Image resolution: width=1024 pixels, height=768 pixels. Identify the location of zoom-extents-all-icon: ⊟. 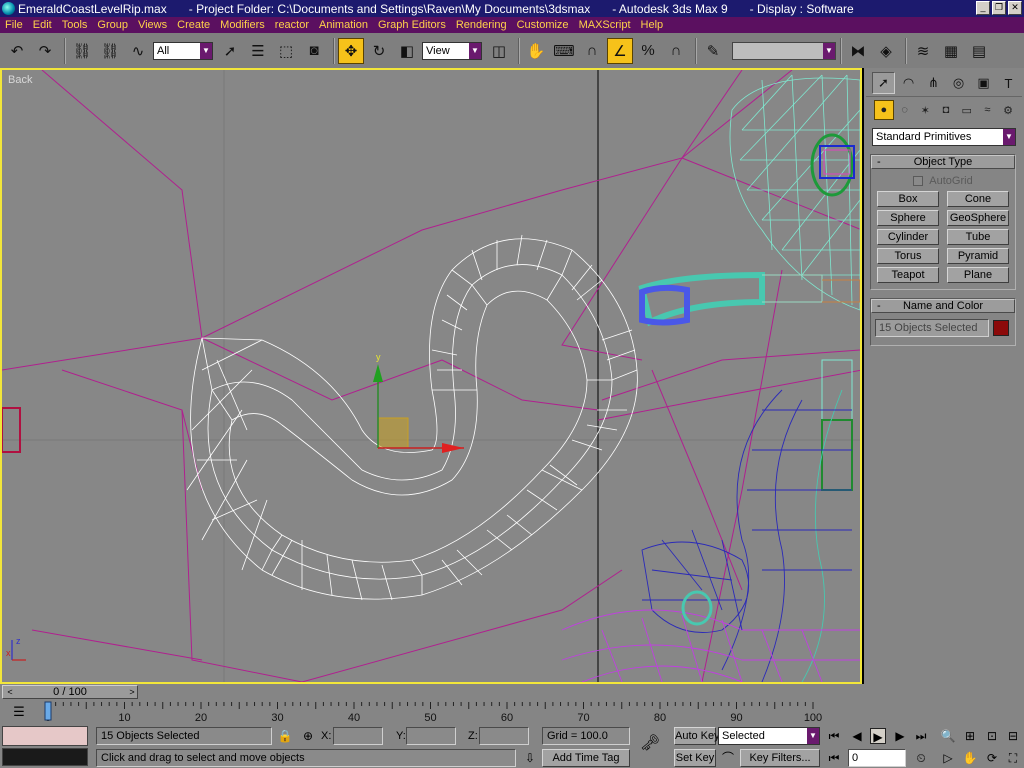
(1013, 736).